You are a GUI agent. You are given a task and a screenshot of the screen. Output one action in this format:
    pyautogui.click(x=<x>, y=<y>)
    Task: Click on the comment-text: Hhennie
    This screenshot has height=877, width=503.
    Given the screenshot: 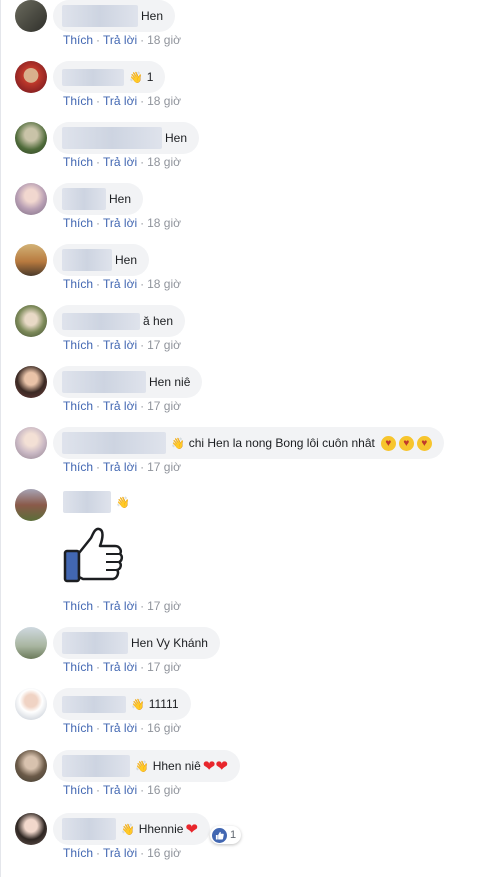 What is the action you would take?
    pyautogui.click(x=161, y=829)
    